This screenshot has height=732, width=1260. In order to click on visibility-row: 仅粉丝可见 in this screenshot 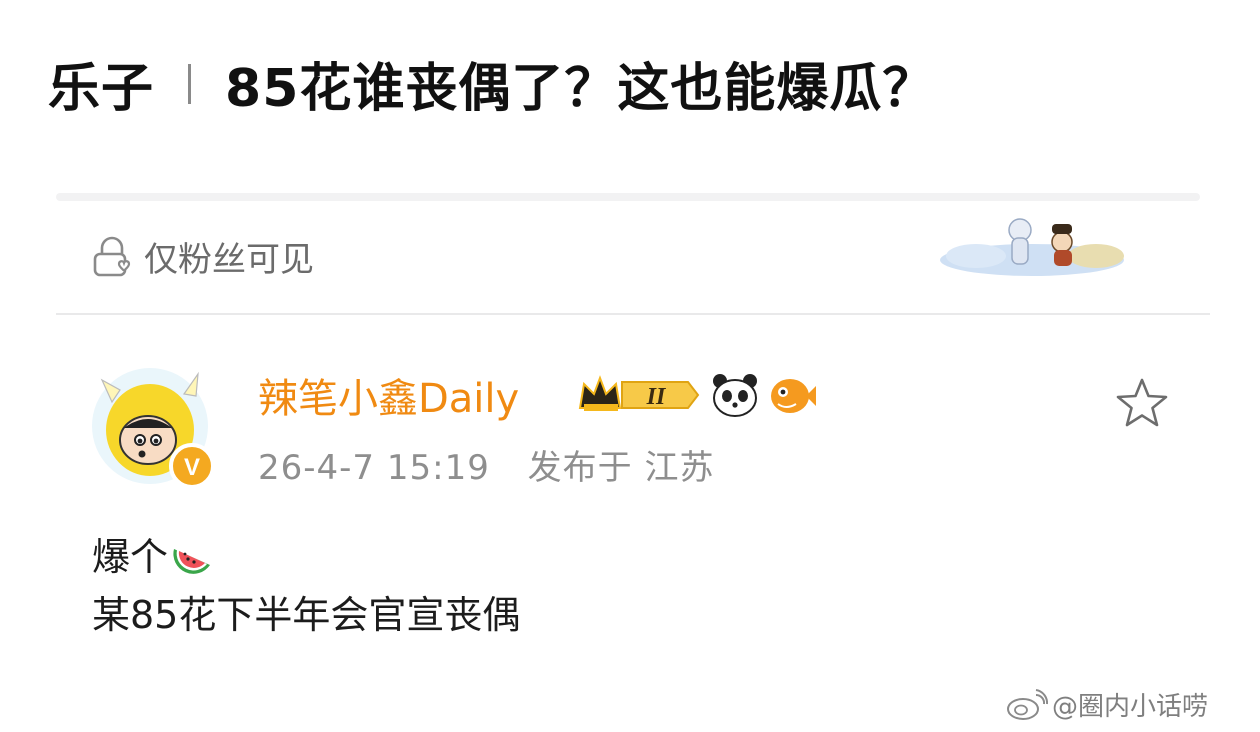, I will do `click(203, 256)`.